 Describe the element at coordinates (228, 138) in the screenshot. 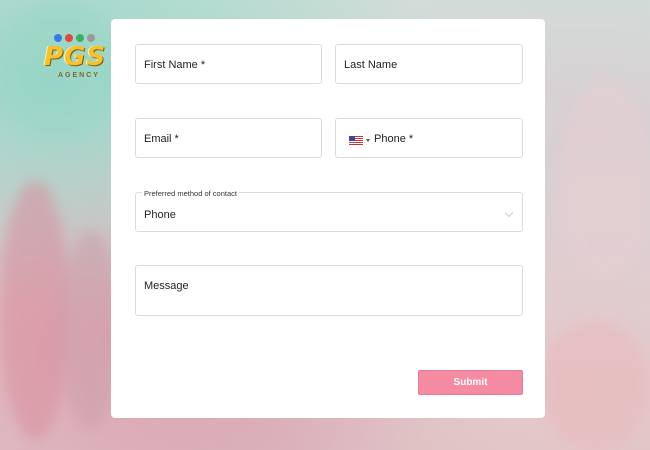

I see `email-field: Email *` at that location.